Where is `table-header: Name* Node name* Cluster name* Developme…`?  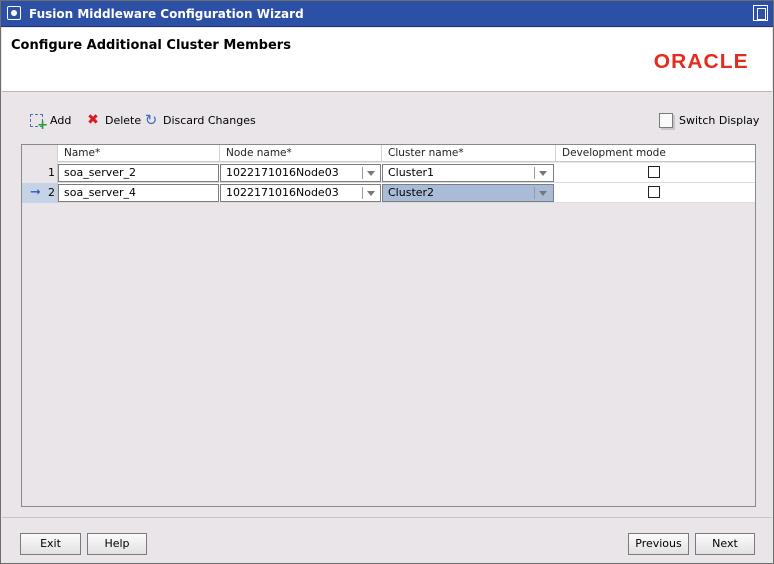
table-header: Name* Node name* Cluster name* Developme… is located at coordinates (388, 153).